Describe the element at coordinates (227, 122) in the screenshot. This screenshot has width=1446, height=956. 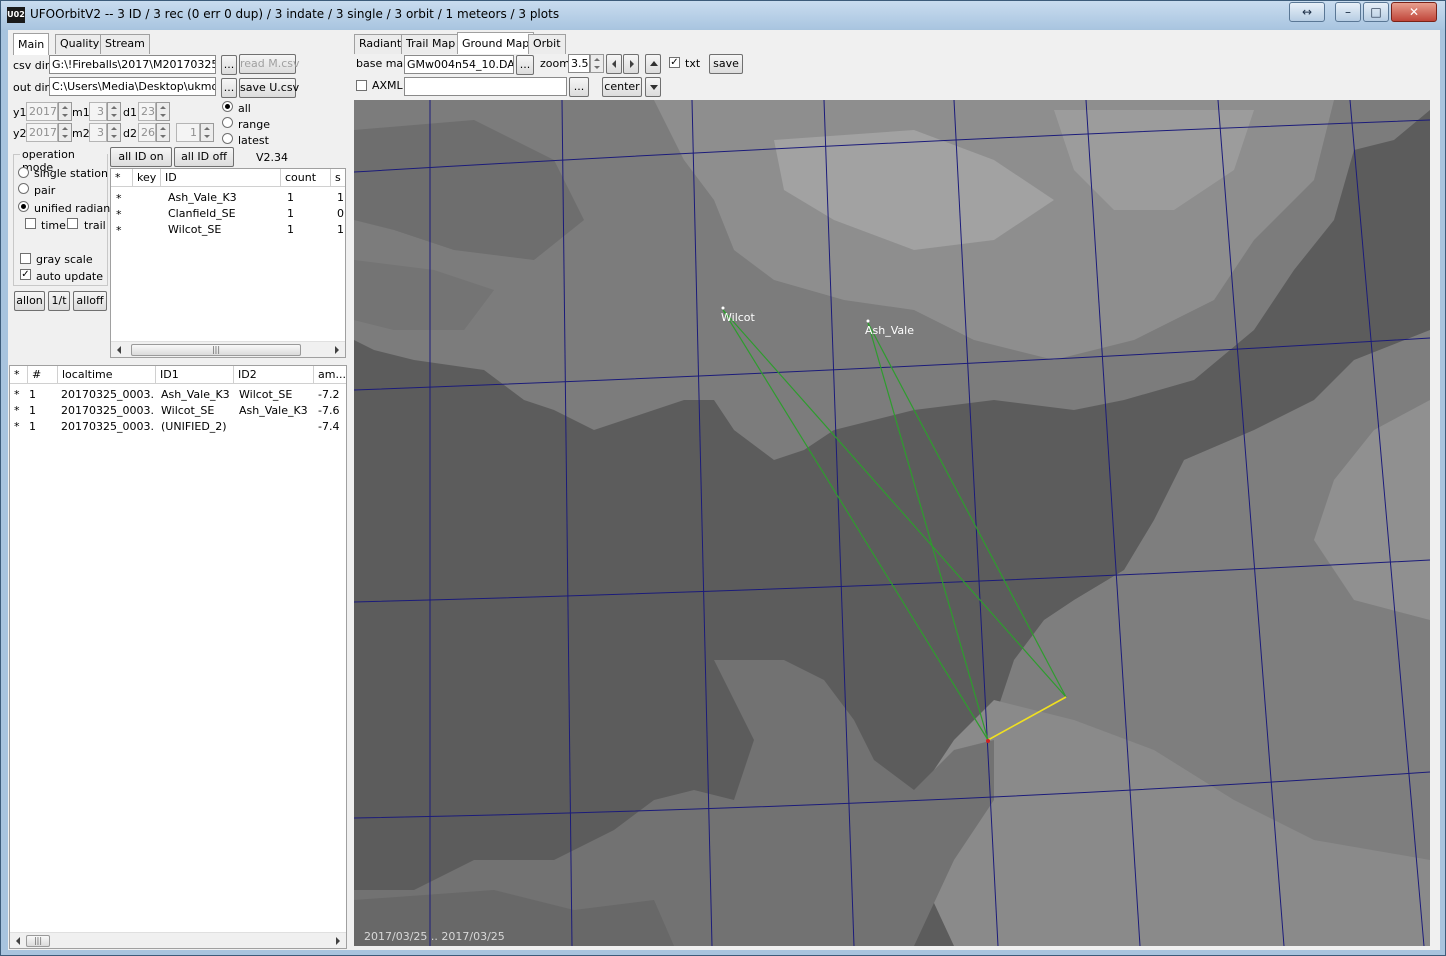
I see `range-range-radio` at that location.